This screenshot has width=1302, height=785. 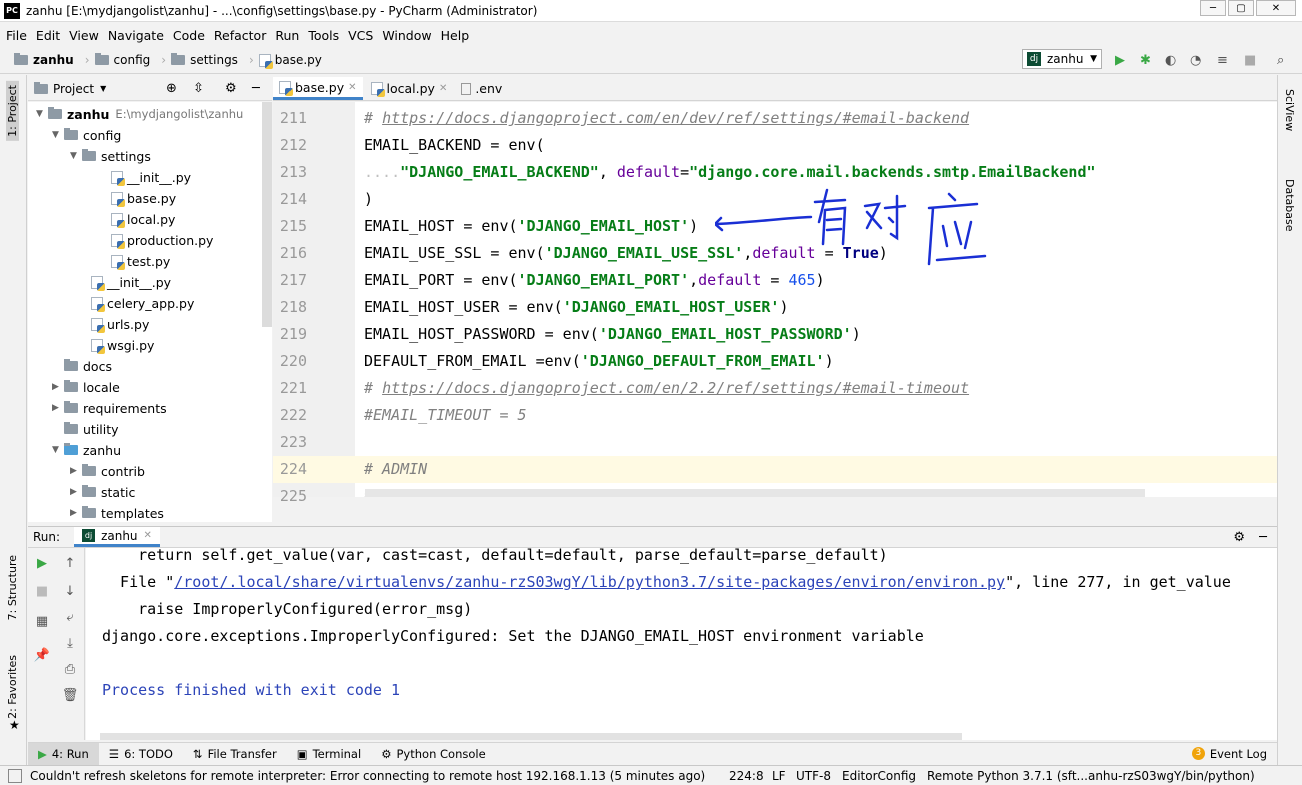 What do you see at coordinates (1062, 59) in the screenshot?
I see `run-configuration-select: dj zanhu ▼` at bounding box center [1062, 59].